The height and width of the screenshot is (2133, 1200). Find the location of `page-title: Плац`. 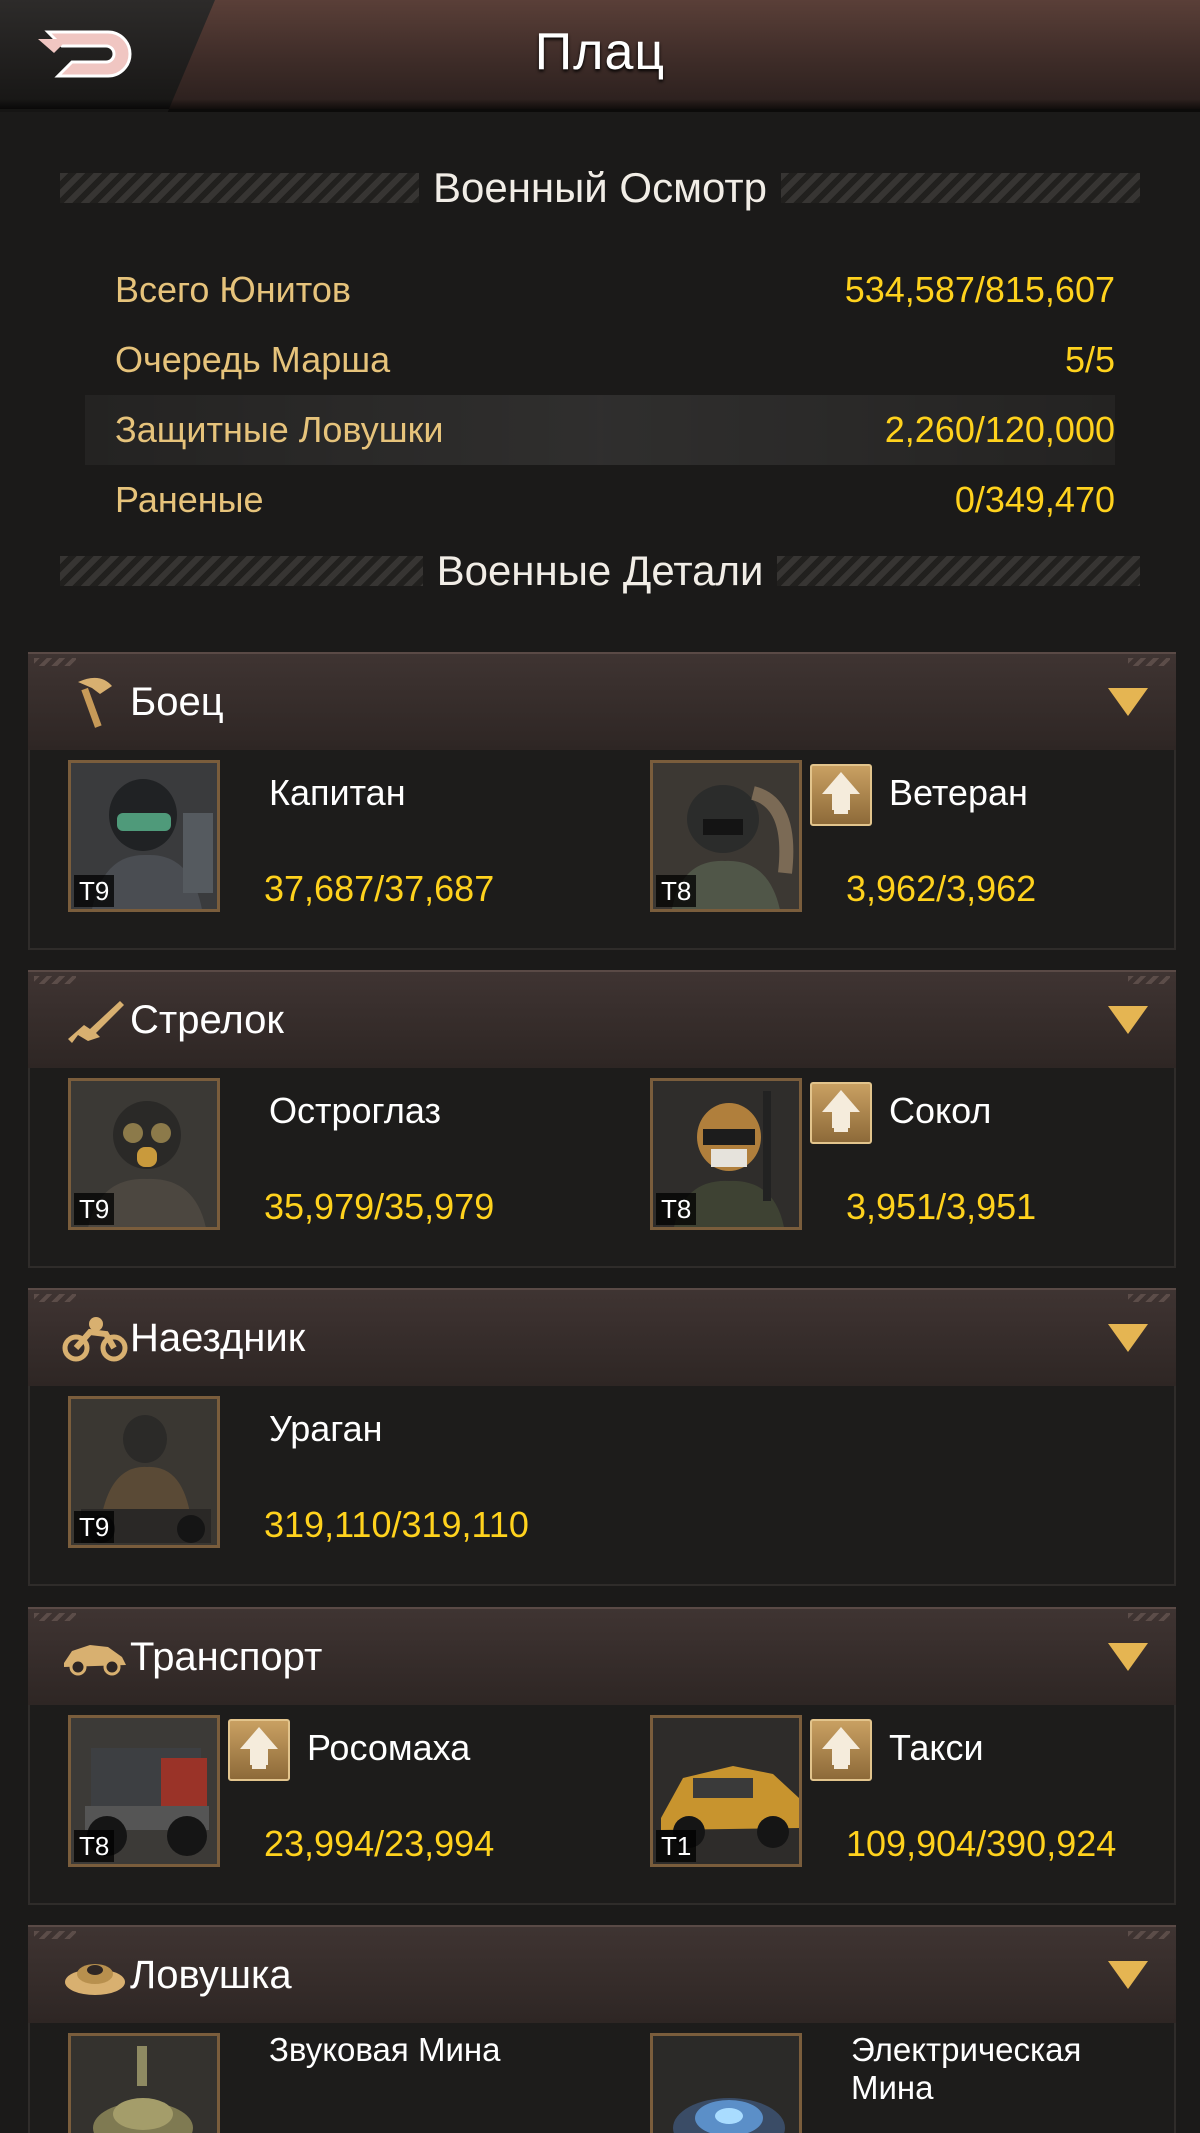

page-title: Плац is located at coordinates (600, 52).